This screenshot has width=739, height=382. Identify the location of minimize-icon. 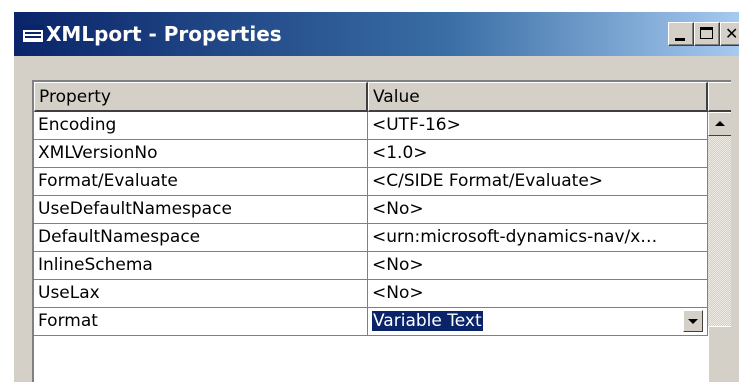
(680, 39).